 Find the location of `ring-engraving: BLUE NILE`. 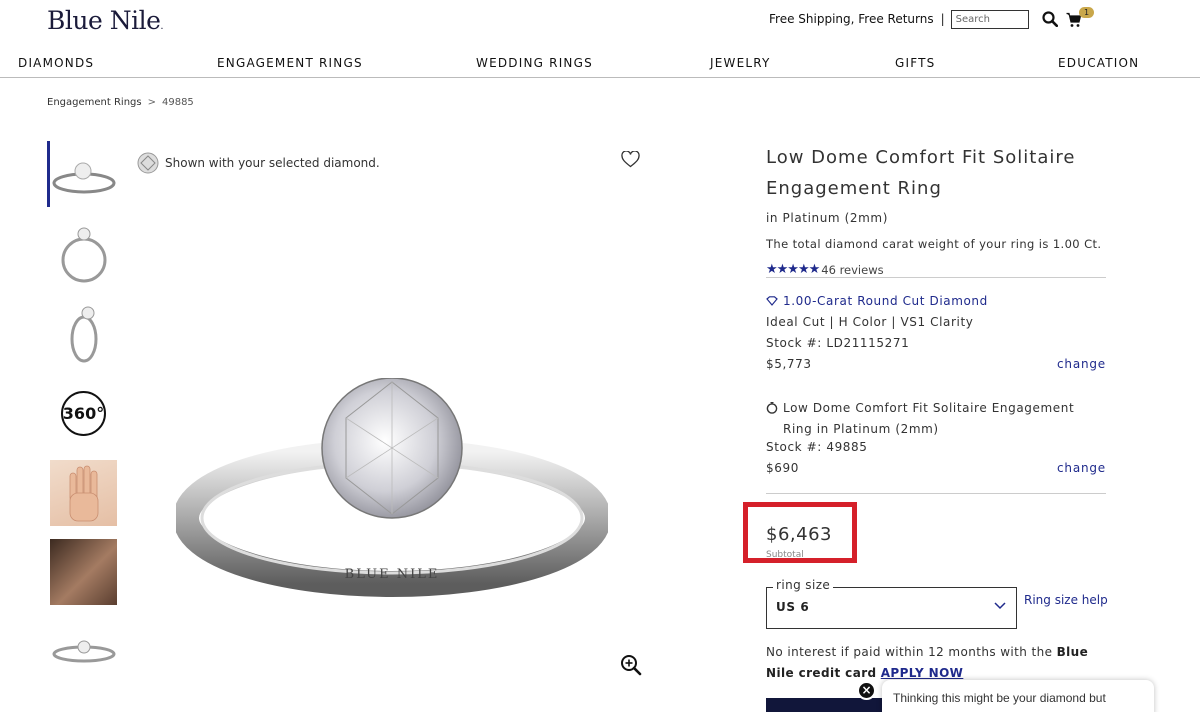

ring-engraving: BLUE NILE is located at coordinates (392, 574).